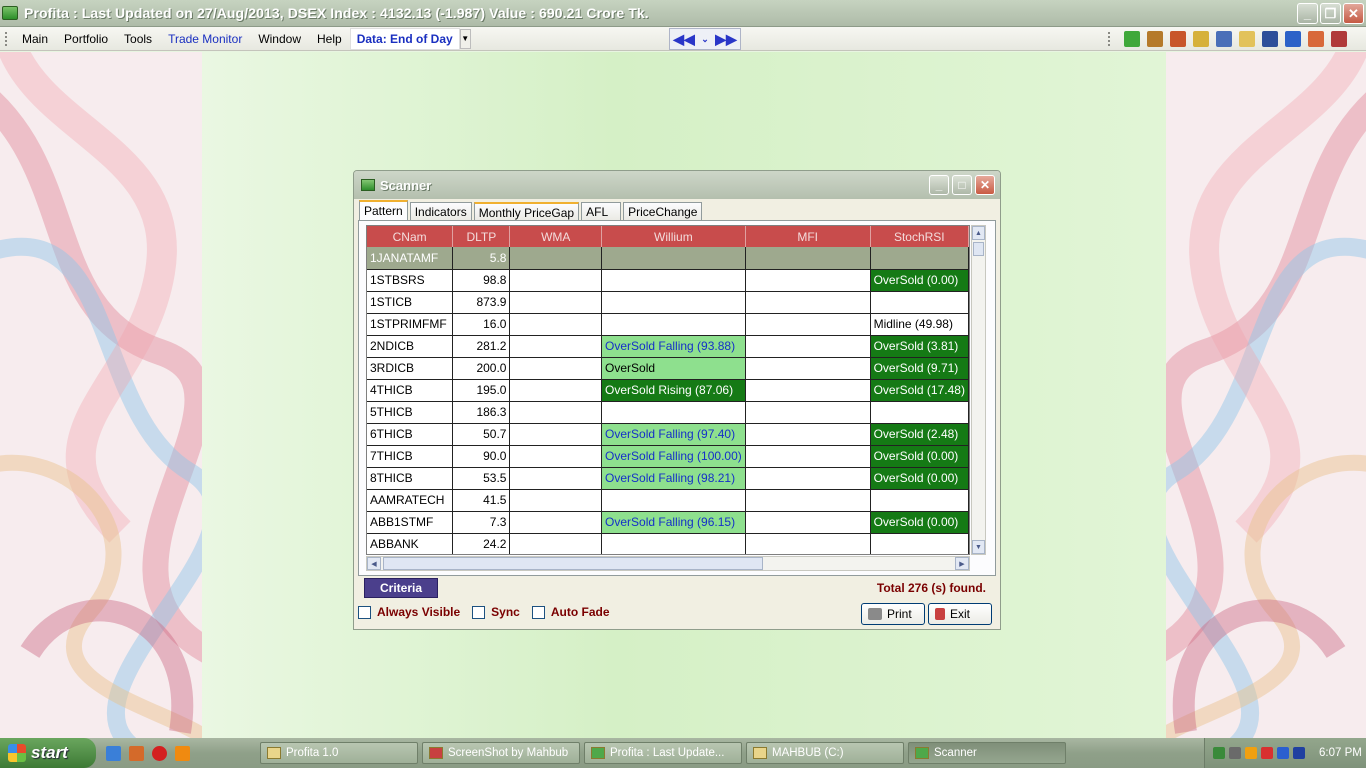 This screenshot has height=768, width=1366. Describe the element at coordinates (1307, 13) in the screenshot. I see `minimize-button: _` at that location.